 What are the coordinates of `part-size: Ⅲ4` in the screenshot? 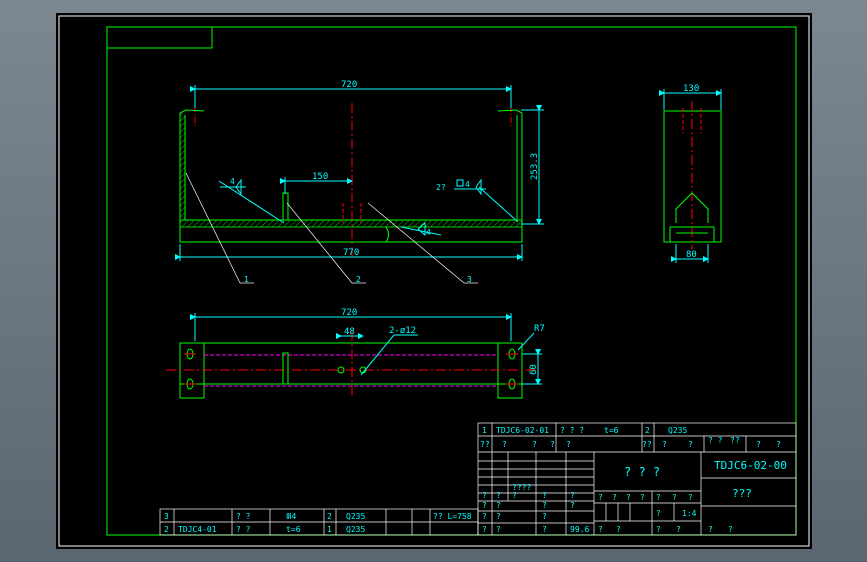 It's located at (291, 516).